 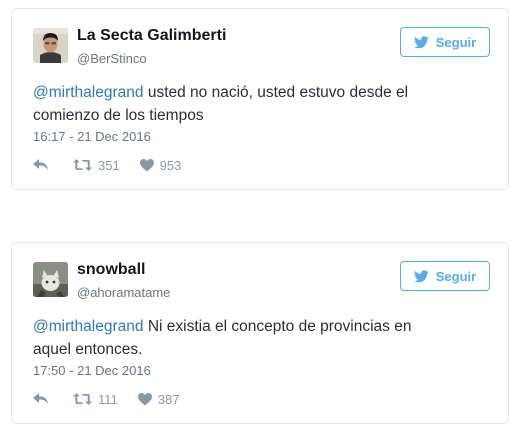 I want to click on like-count: 953, so click(x=170, y=165).